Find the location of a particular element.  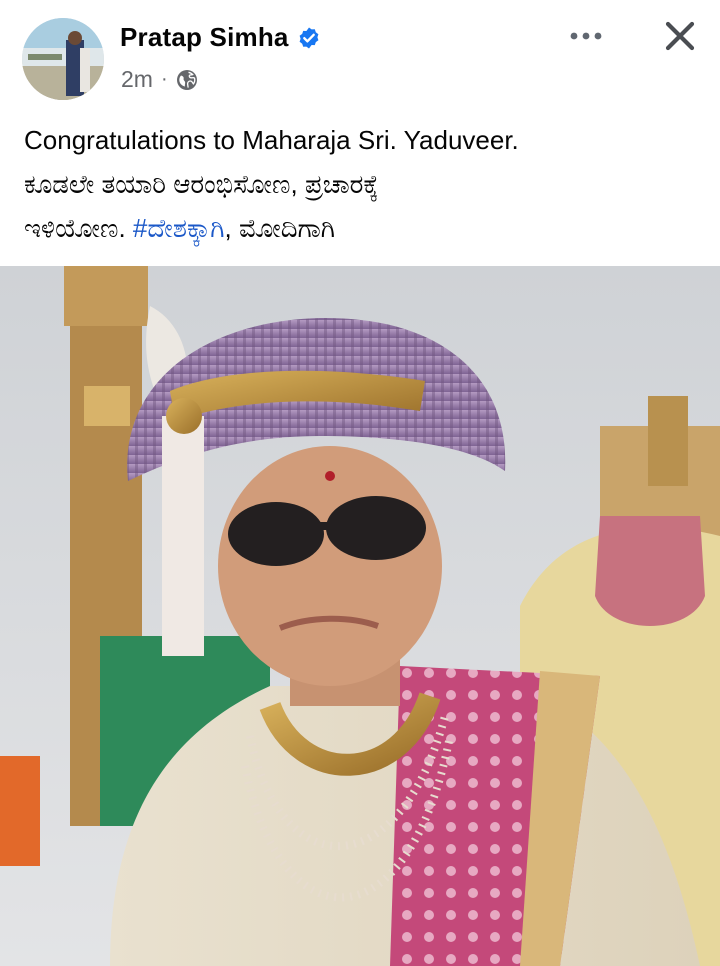

close-icon is located at coordinates (680, 36).